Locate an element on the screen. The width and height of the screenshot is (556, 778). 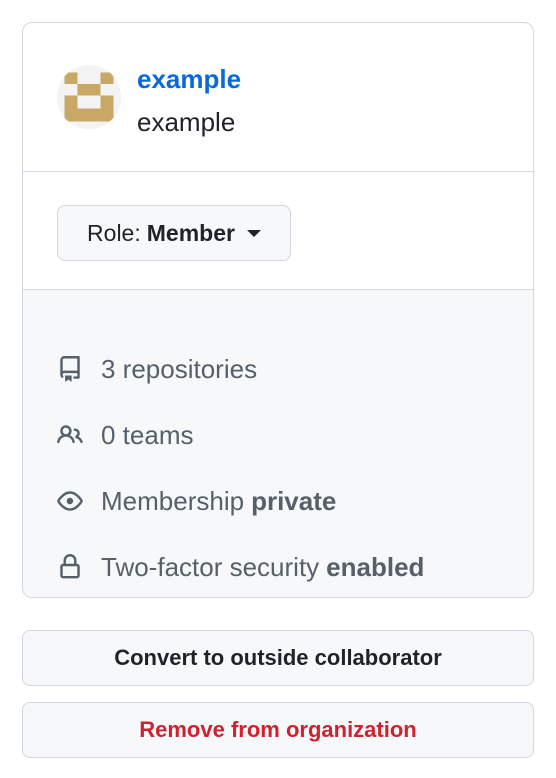
avatar is located at coordinates (89, 97).